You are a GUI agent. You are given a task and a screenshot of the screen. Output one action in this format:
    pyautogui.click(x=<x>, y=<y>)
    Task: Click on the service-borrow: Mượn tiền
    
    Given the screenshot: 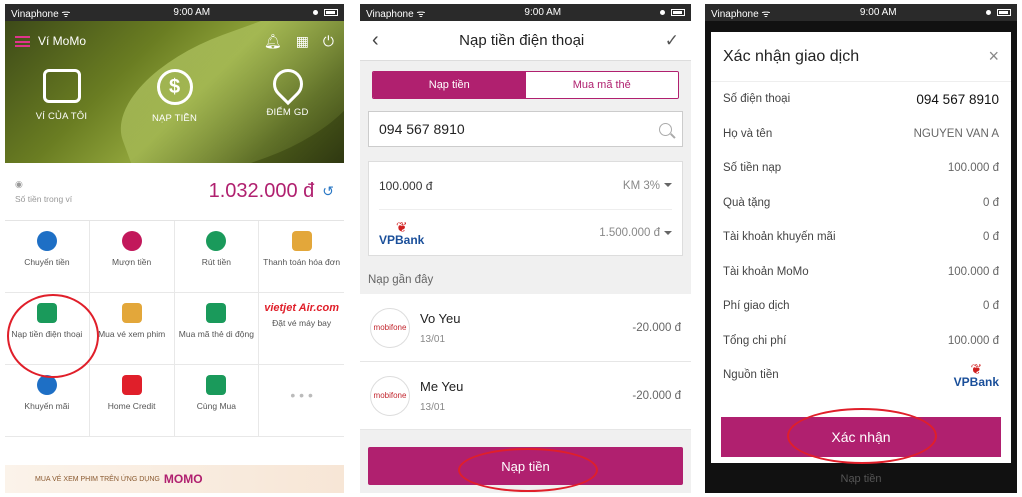 What is the action you would take?
    pyautogui.click(x=132, y=257)
    